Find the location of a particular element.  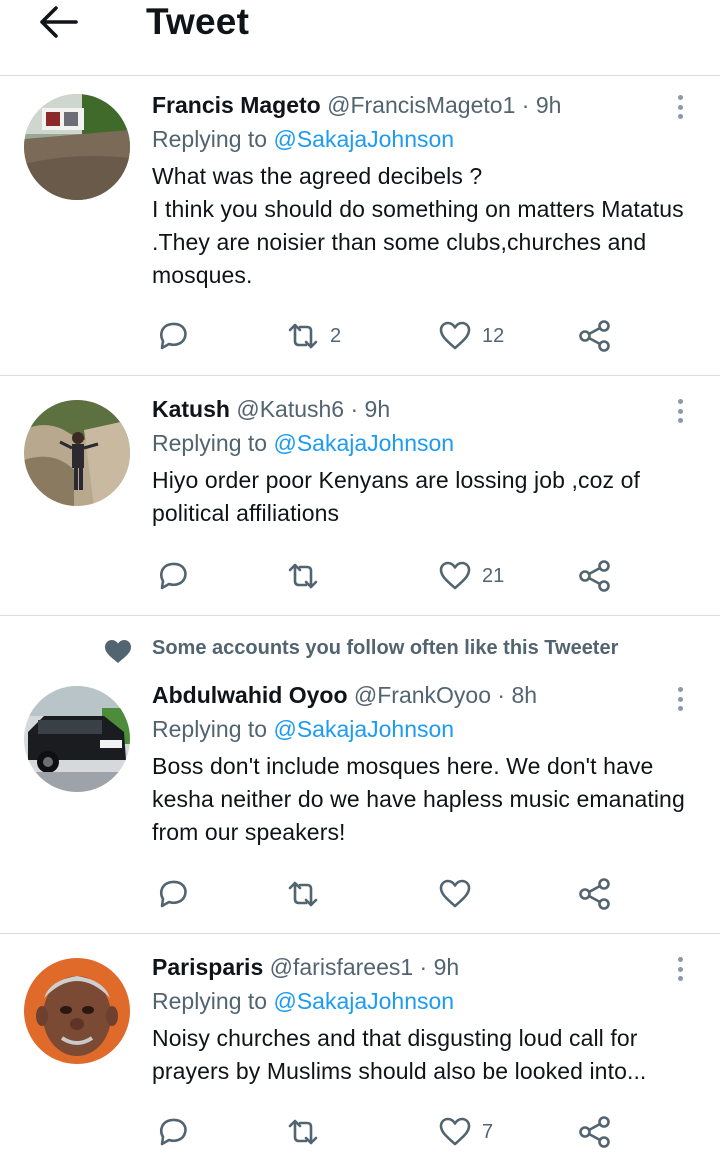

author-name: Francis Mageto is located at coordinates (236, 105).